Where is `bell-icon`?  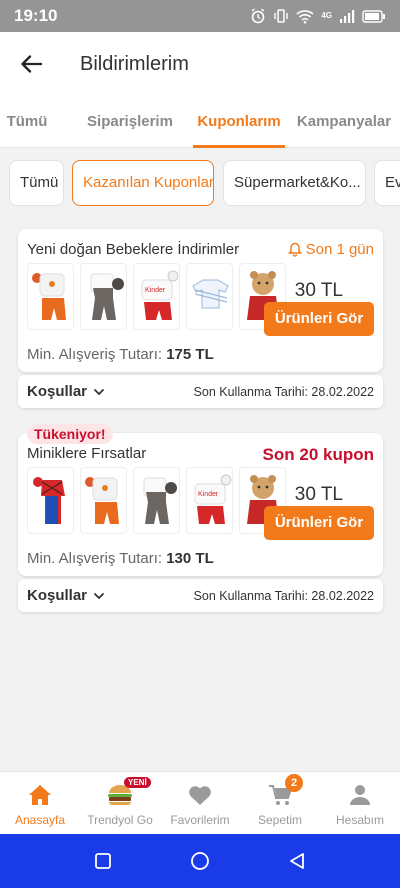 bell-icon is located at coordinates (294, 249).